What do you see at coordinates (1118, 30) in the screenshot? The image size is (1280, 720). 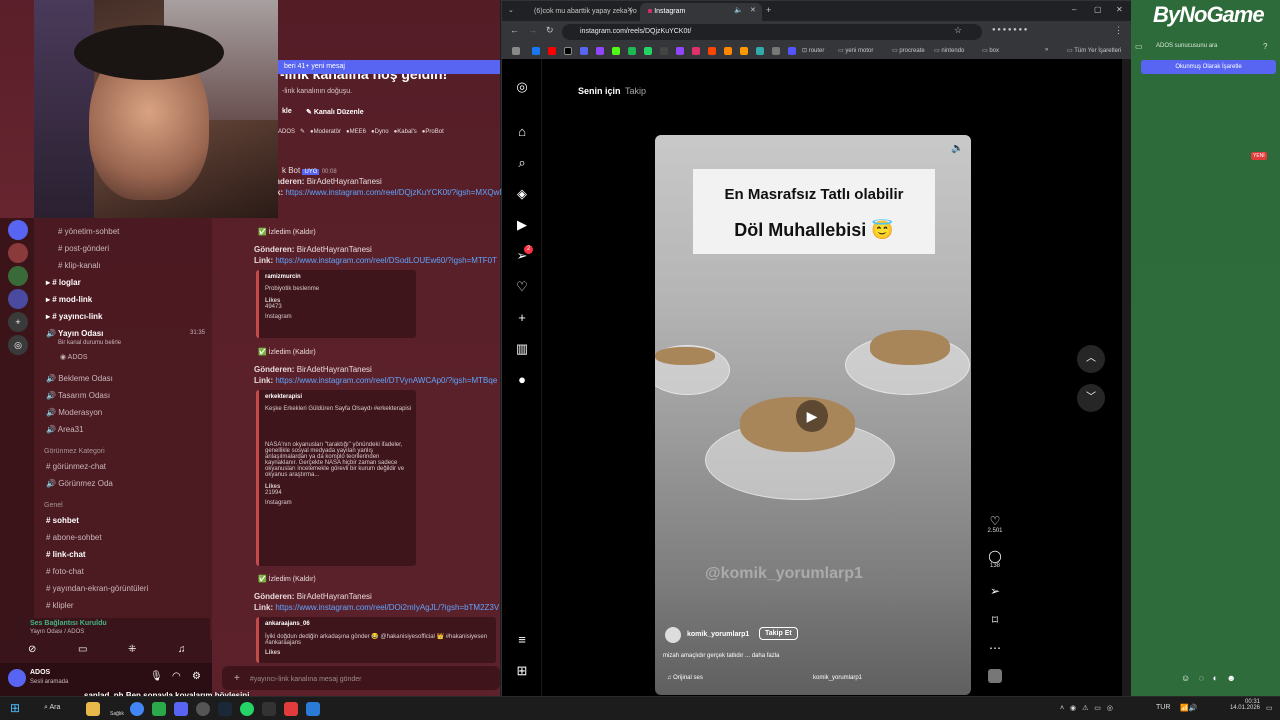 I see `menu-icon: ⋮` at bounding box center [1118, 30].